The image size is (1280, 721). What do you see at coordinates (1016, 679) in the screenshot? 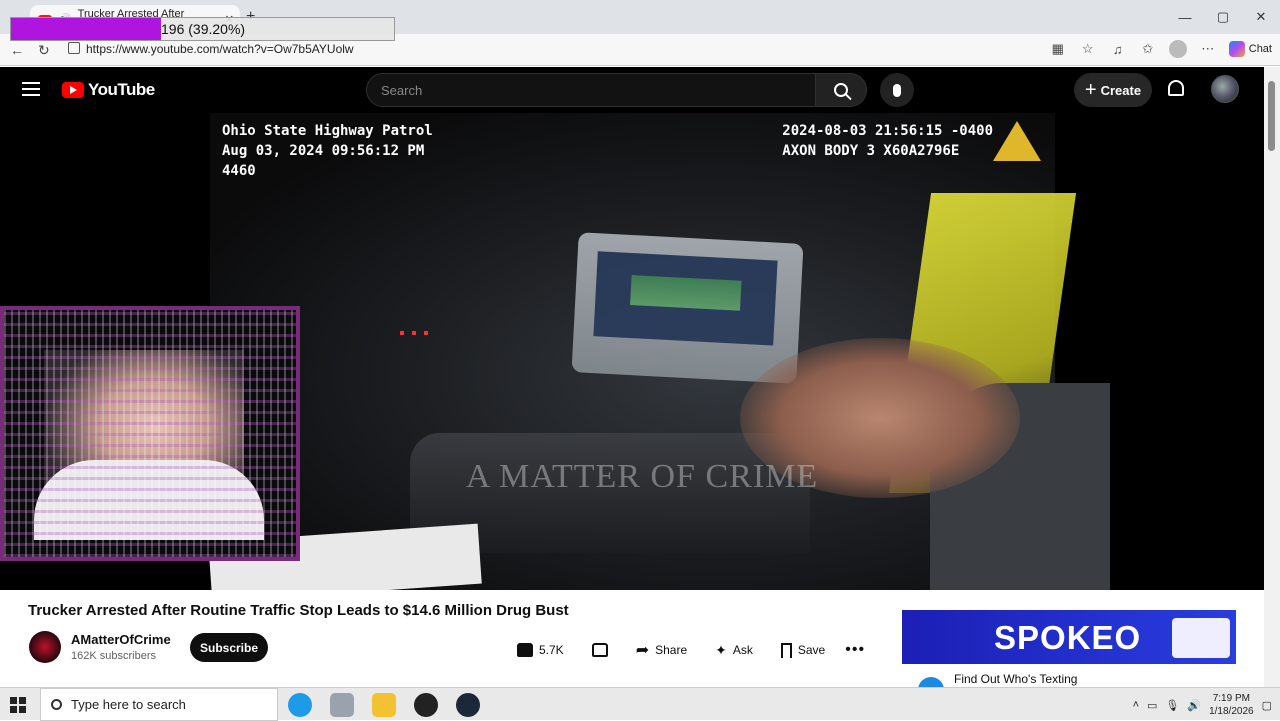
I see `ad-headline-text: Find Out Who's Texting` at bounding box center [1016, 679].